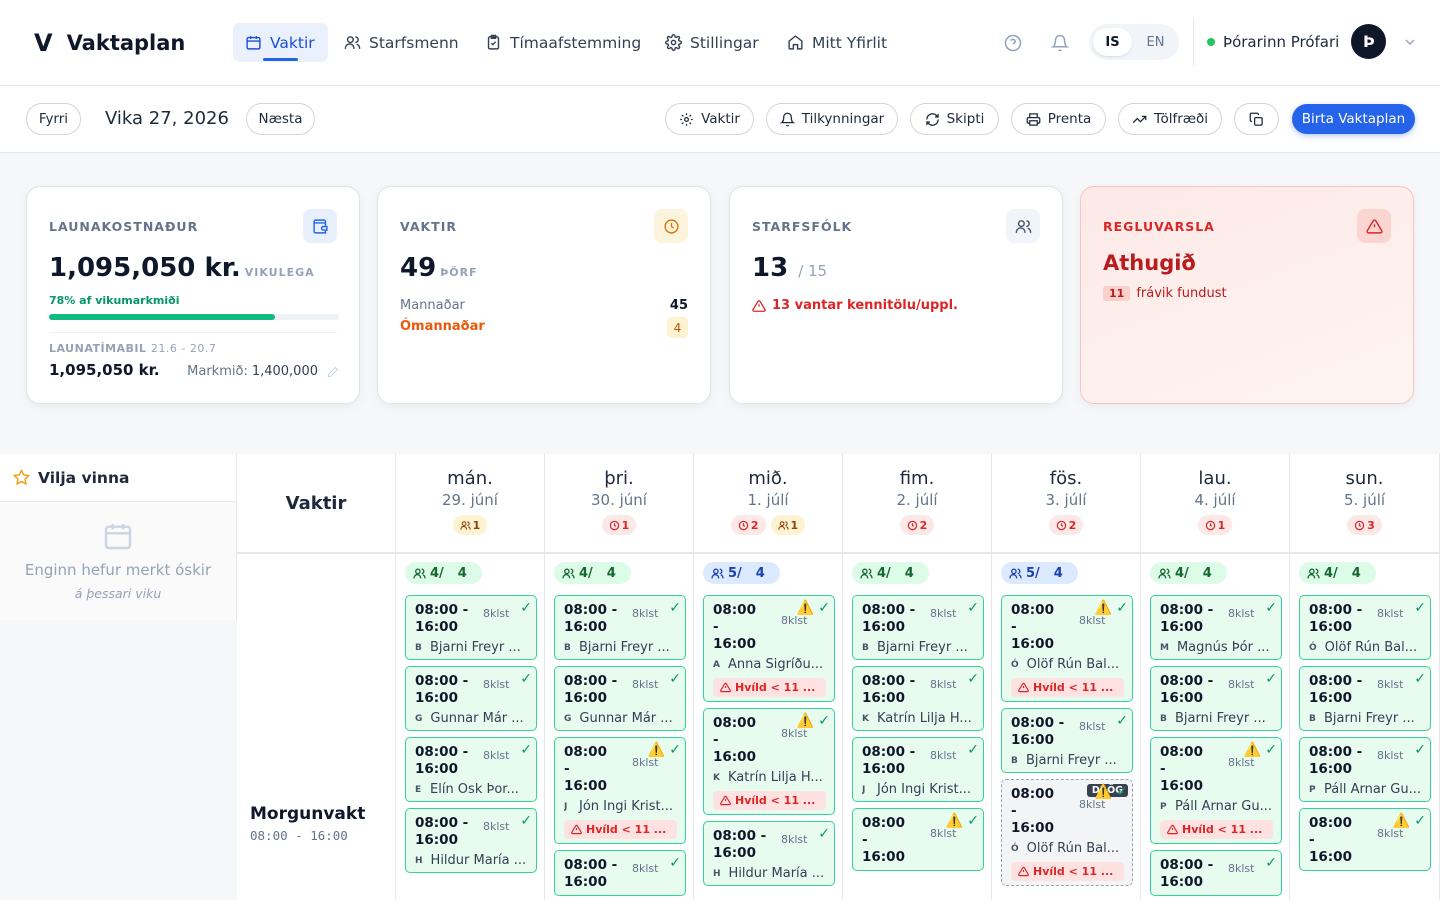  I want to click on statistics-button: Tölfræði, so click(1170, 119).